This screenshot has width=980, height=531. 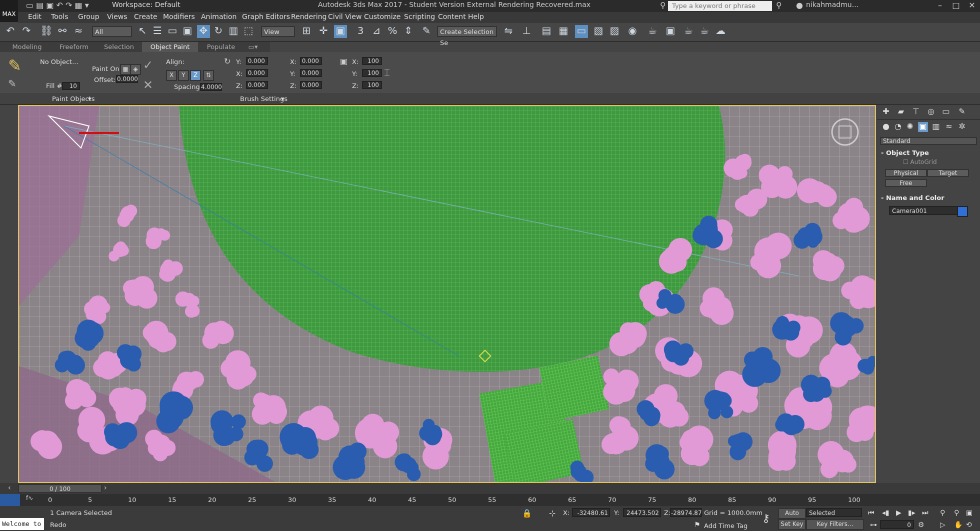 I want to click on shapes-icon: ◔, so click(x=898, y=127).